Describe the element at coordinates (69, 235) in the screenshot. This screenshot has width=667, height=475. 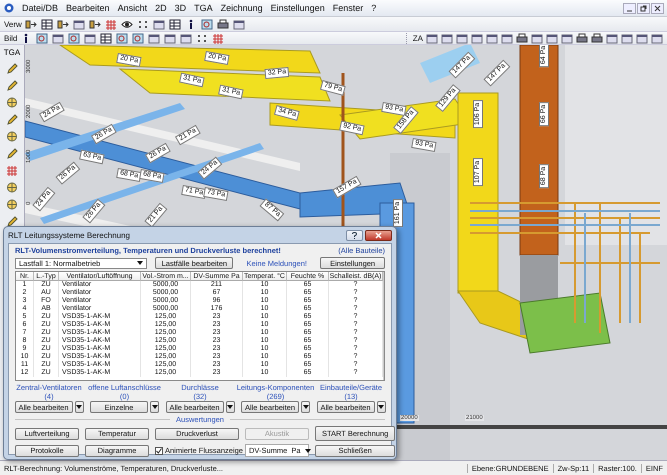
I see `dialog-title: RLT Leitungssysteme Berechnung` at that location.